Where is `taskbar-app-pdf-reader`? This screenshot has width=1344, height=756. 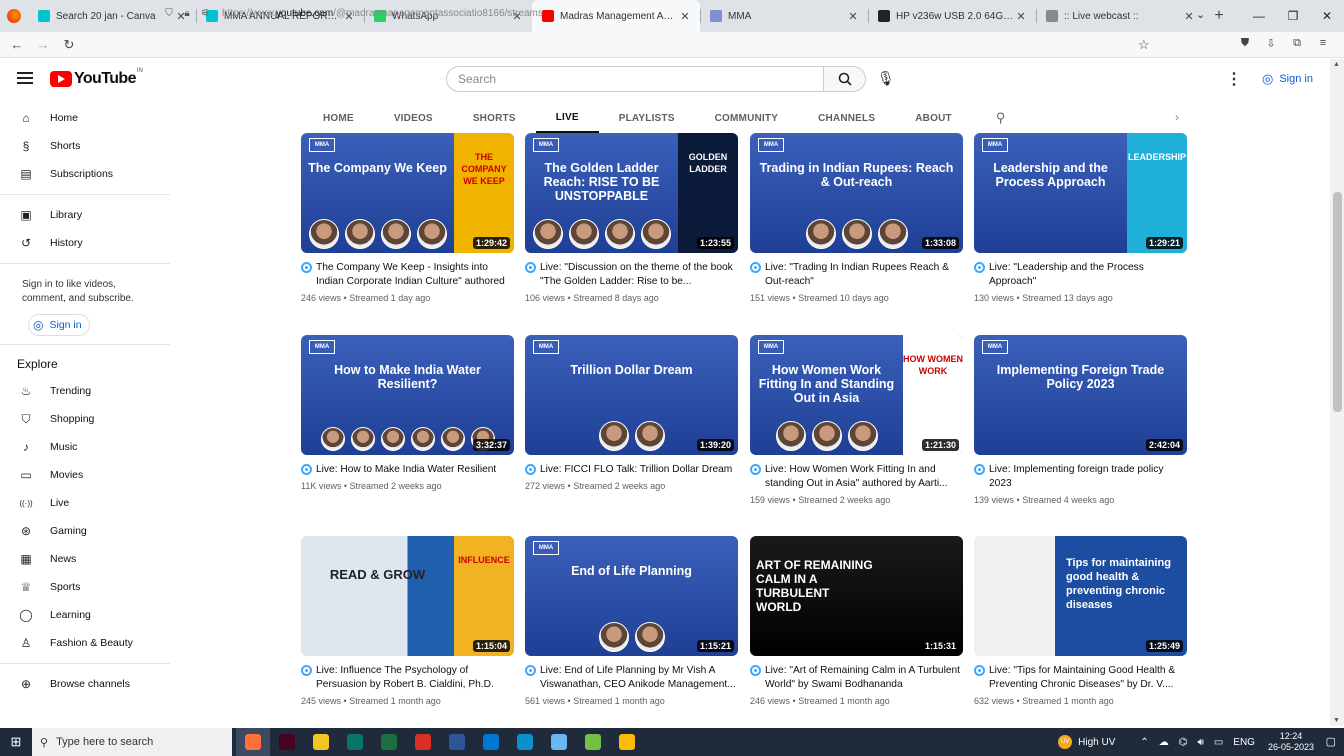
taskbar-app-pdf-reader is located at coordinates (423, 742).